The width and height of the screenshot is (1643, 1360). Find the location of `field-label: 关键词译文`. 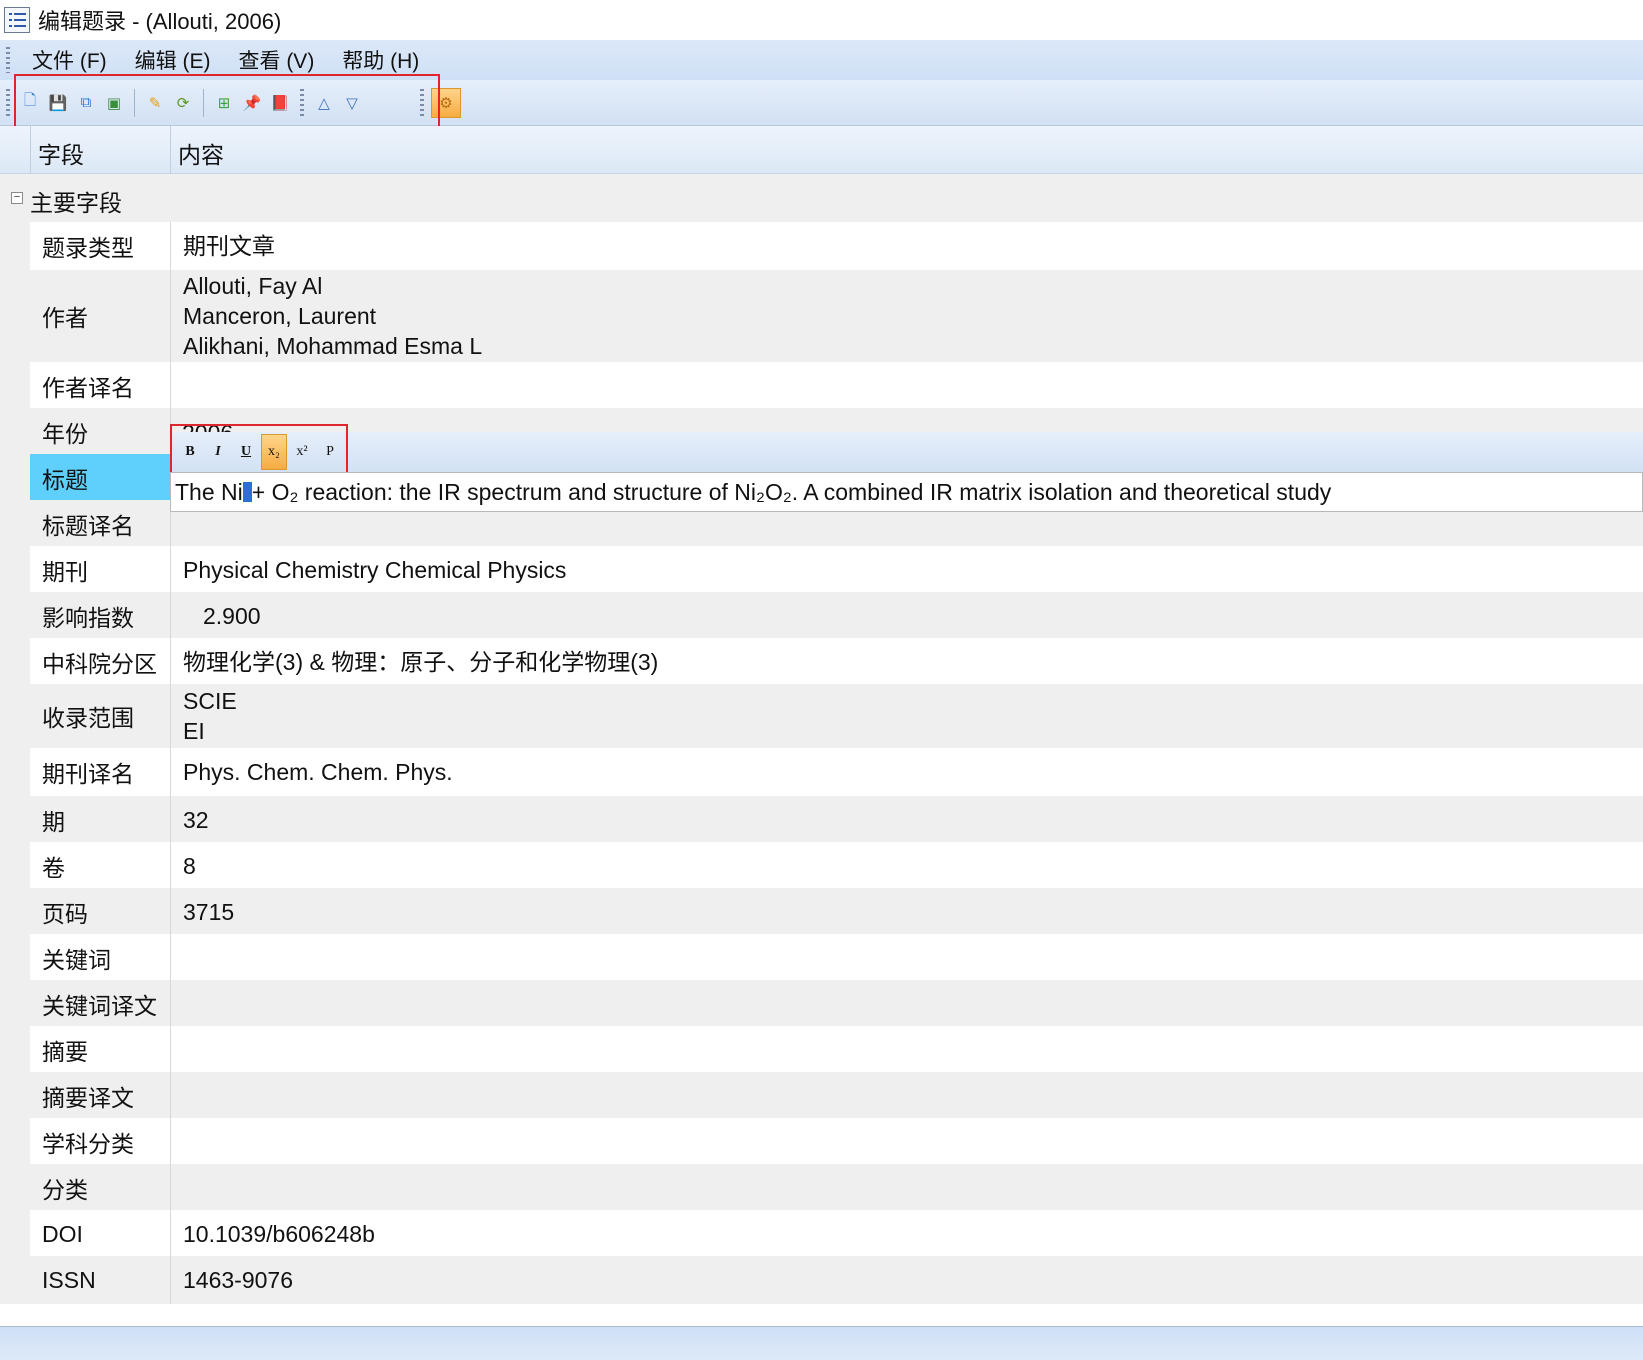

field-label: 关键词译文 is located at coordinates (100, 1004).